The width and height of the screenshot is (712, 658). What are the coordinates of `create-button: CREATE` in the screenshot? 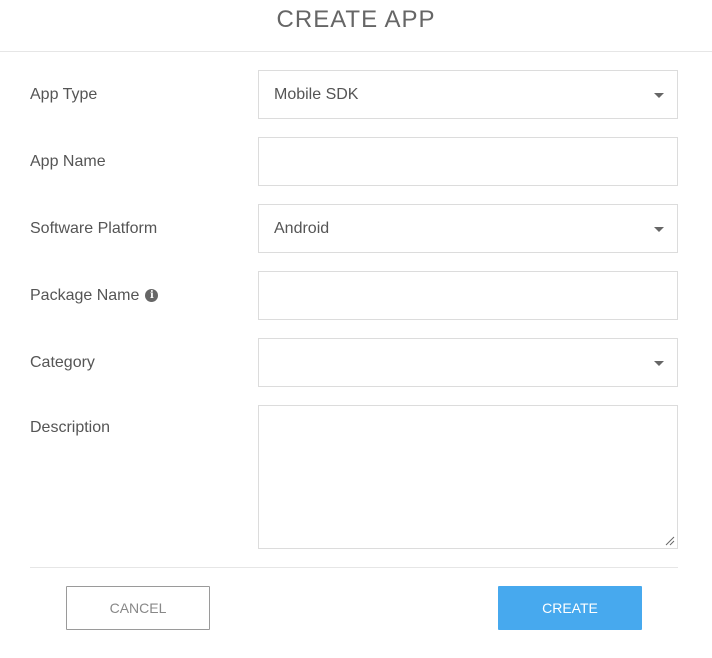 It's located at (570, 608).